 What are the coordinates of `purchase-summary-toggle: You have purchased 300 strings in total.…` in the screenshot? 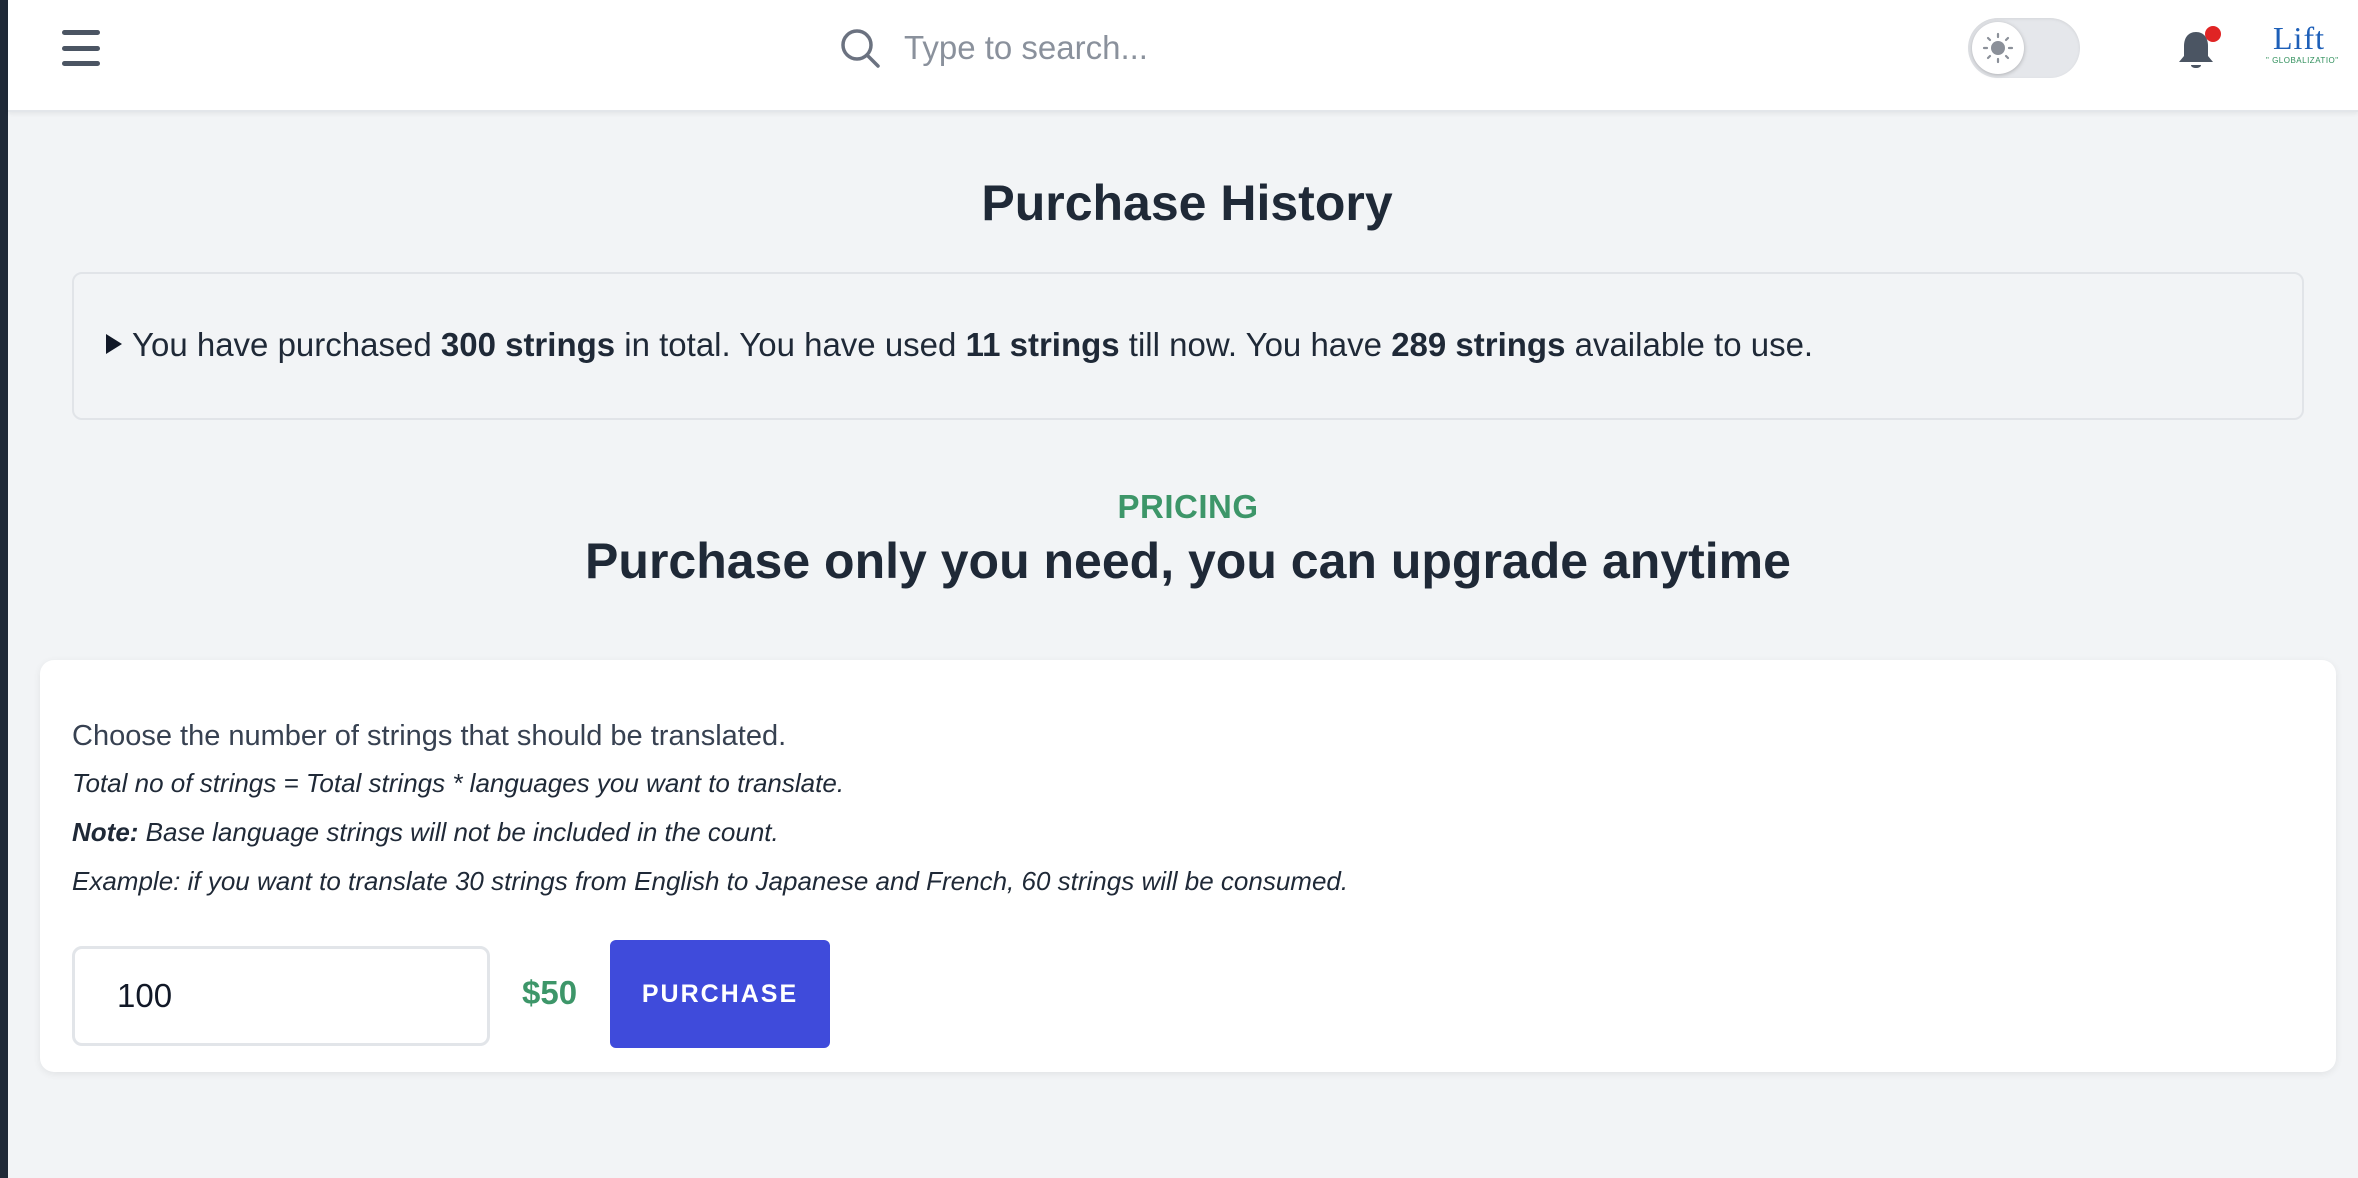 It's located at (959, 345).